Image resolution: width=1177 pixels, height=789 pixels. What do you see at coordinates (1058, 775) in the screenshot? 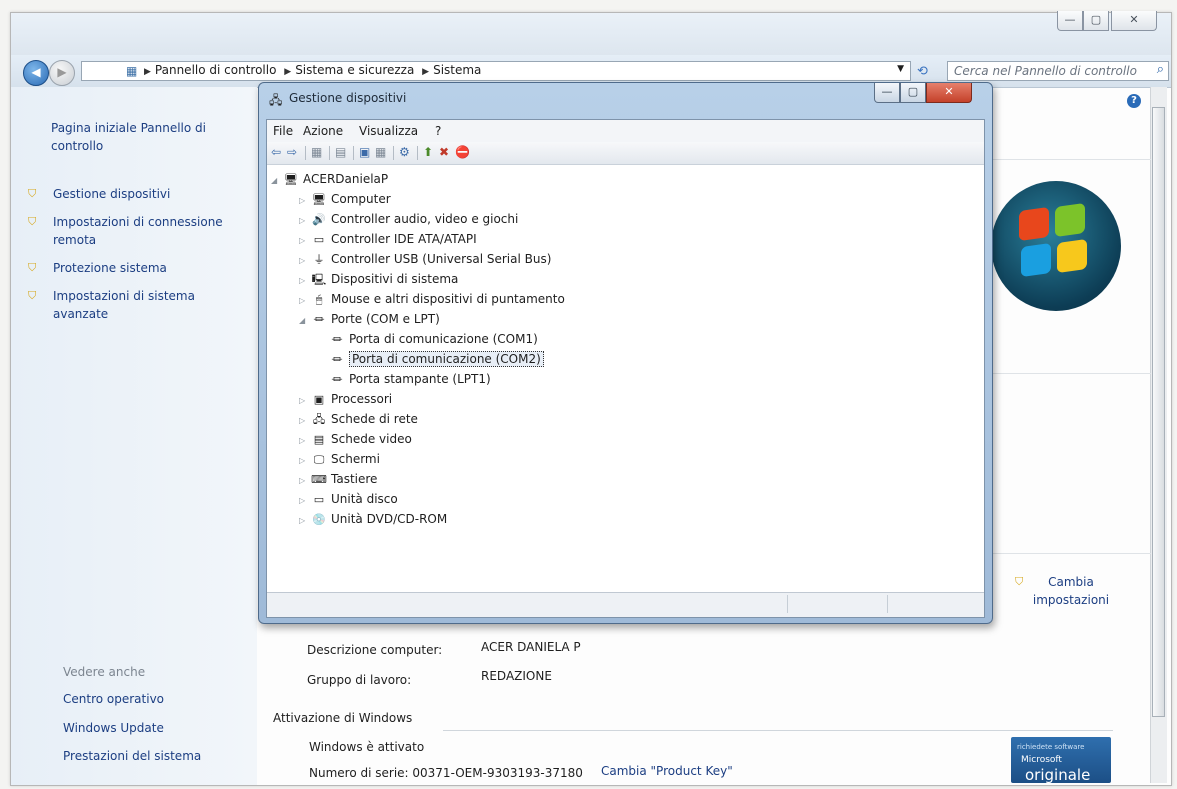
I see `badge-genuine: originale` at bounding box center [1058, 775].